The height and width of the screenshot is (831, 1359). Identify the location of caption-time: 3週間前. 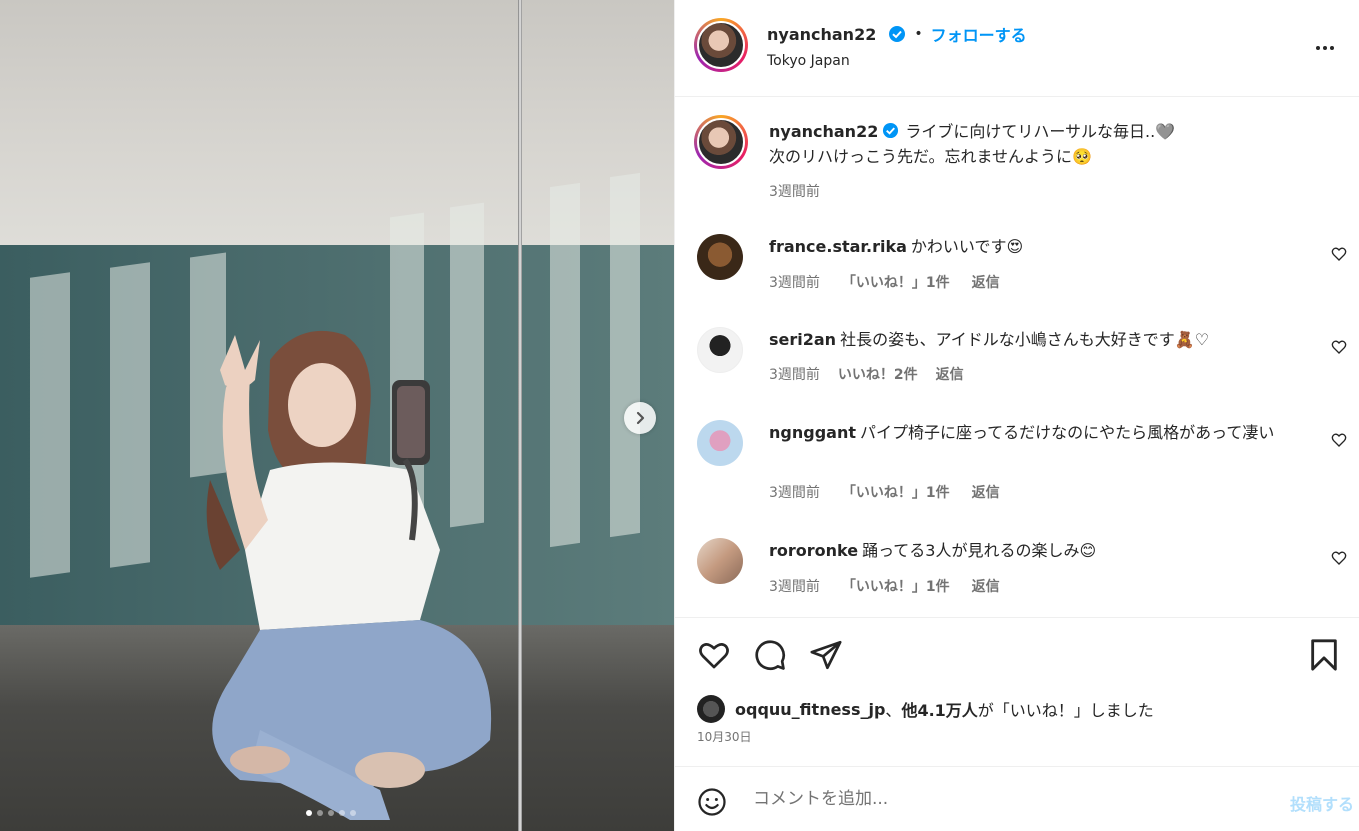
(794, 192).